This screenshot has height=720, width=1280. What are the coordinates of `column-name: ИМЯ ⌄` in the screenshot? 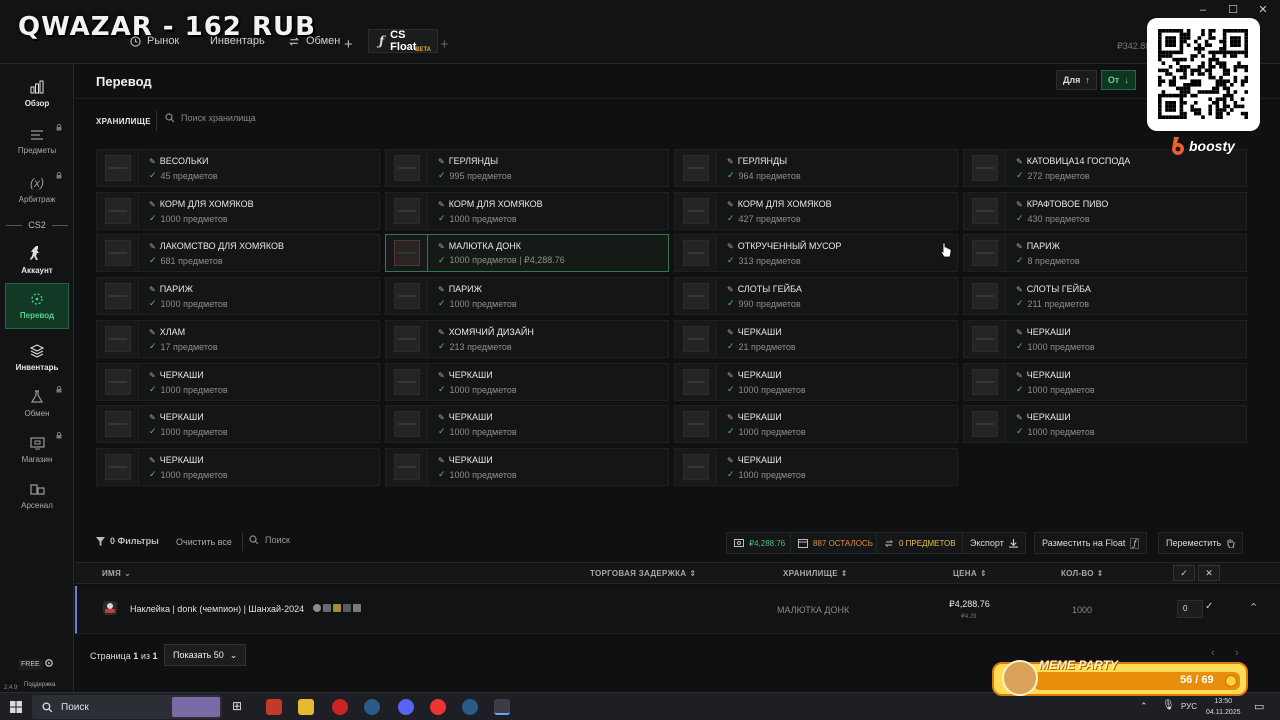 It's located at (116, 573).